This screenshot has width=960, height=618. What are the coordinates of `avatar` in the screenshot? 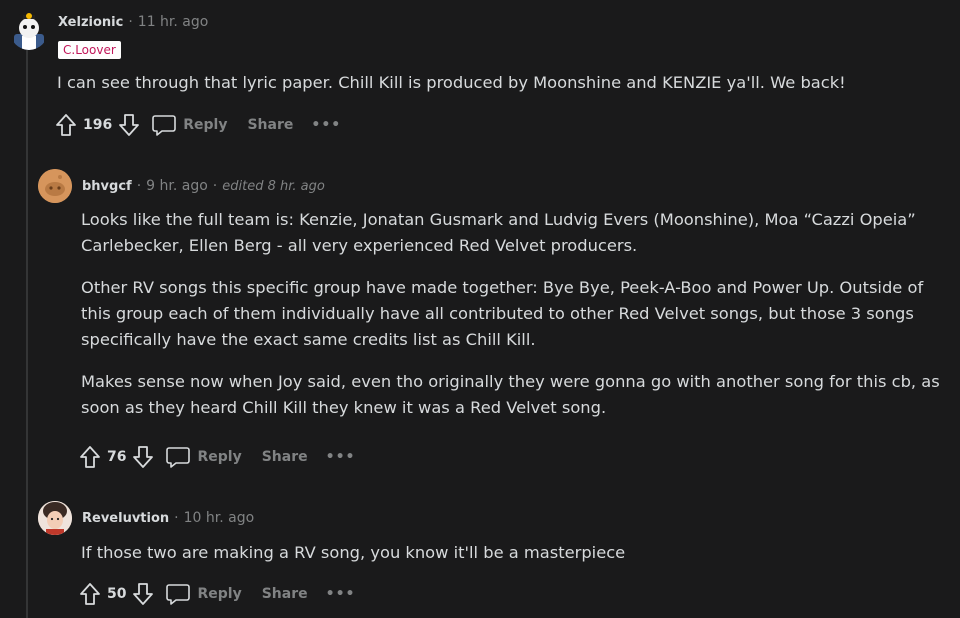 It's located at (55, 518).